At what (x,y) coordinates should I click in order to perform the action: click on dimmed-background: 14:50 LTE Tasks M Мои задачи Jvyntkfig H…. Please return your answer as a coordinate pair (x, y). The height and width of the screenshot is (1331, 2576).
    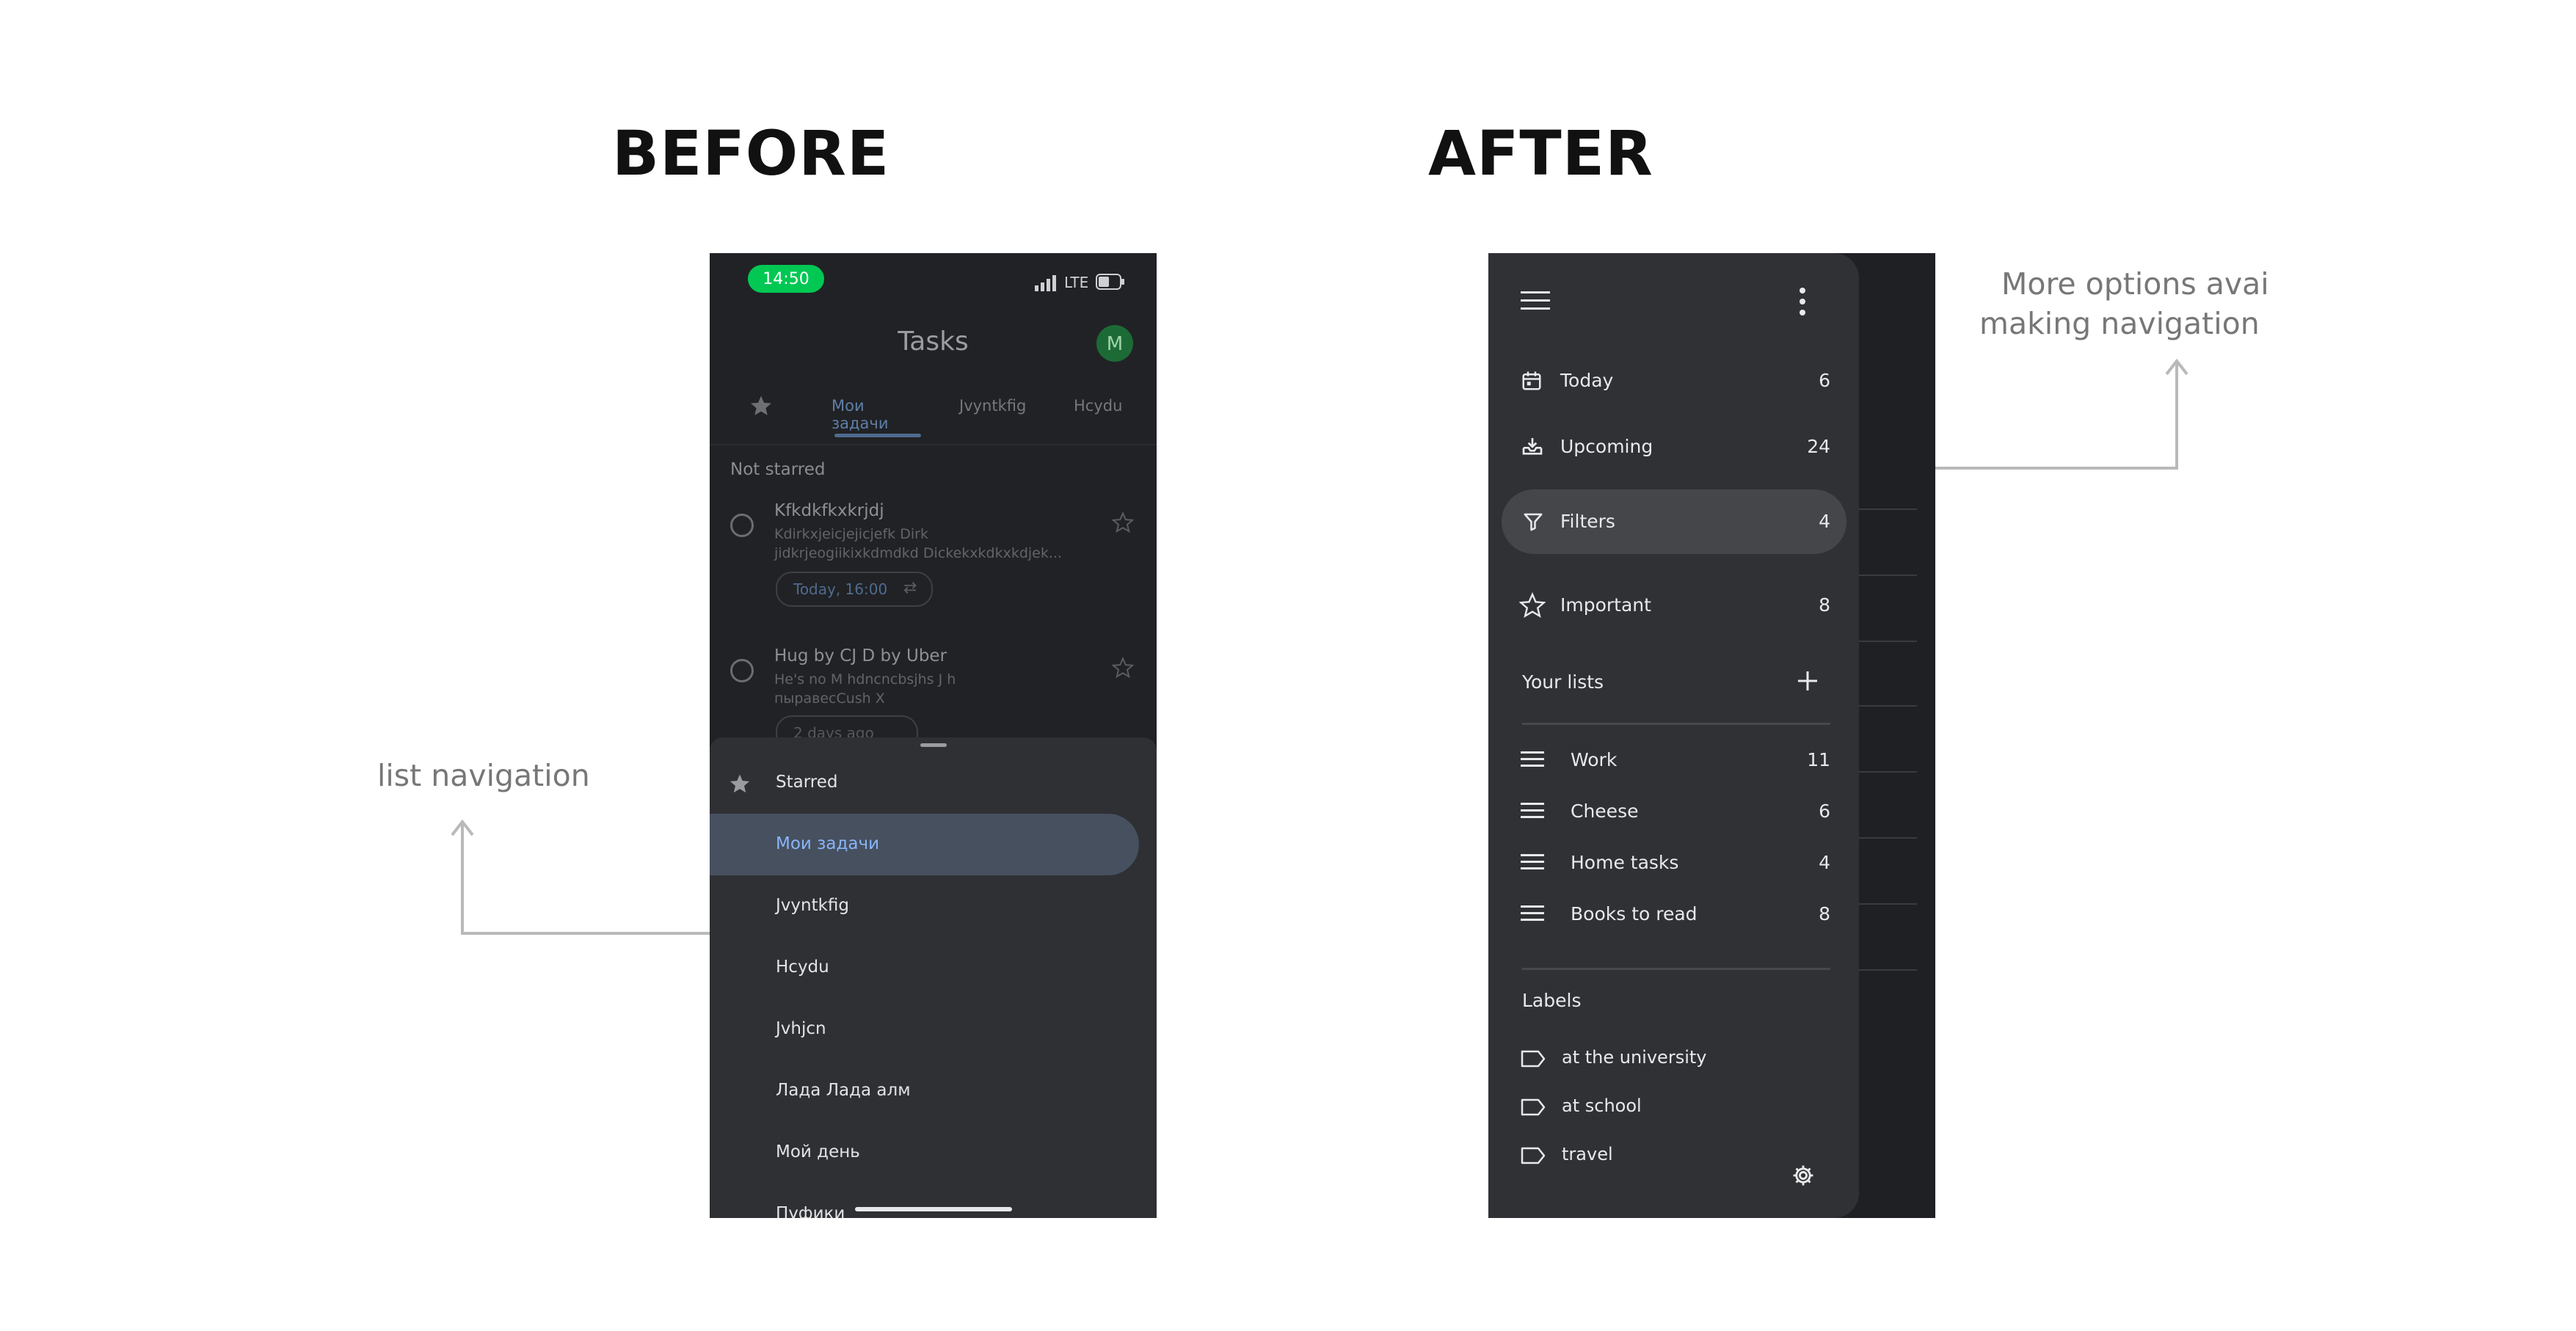
    Looking at the image, I should click on (933, 502).